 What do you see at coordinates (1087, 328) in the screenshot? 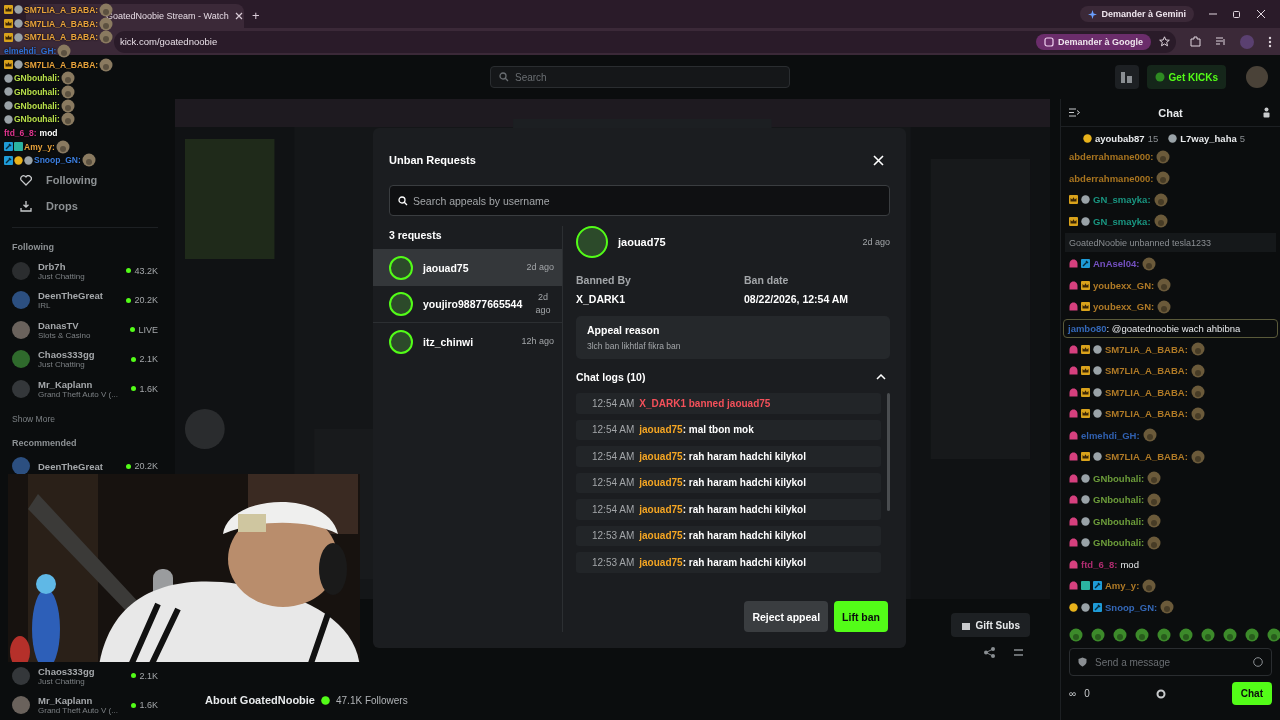
I see `chat-username: jambo80` at bounding box center [1087, 328].